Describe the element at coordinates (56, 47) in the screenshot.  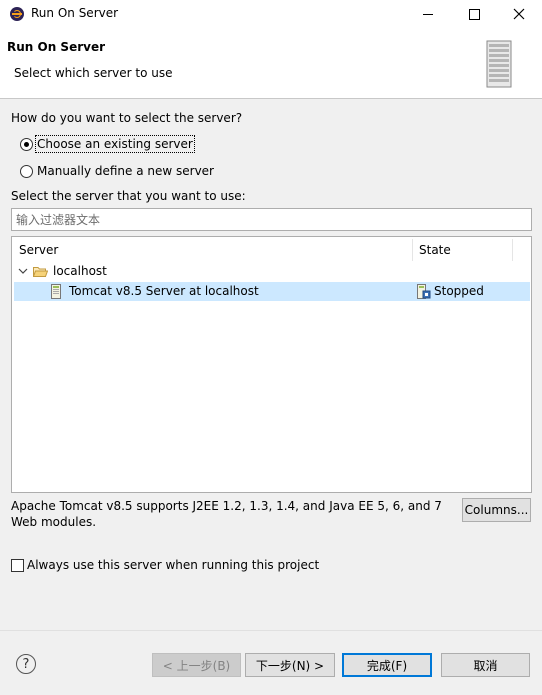
I see `page-title: Run On Server` at that location.